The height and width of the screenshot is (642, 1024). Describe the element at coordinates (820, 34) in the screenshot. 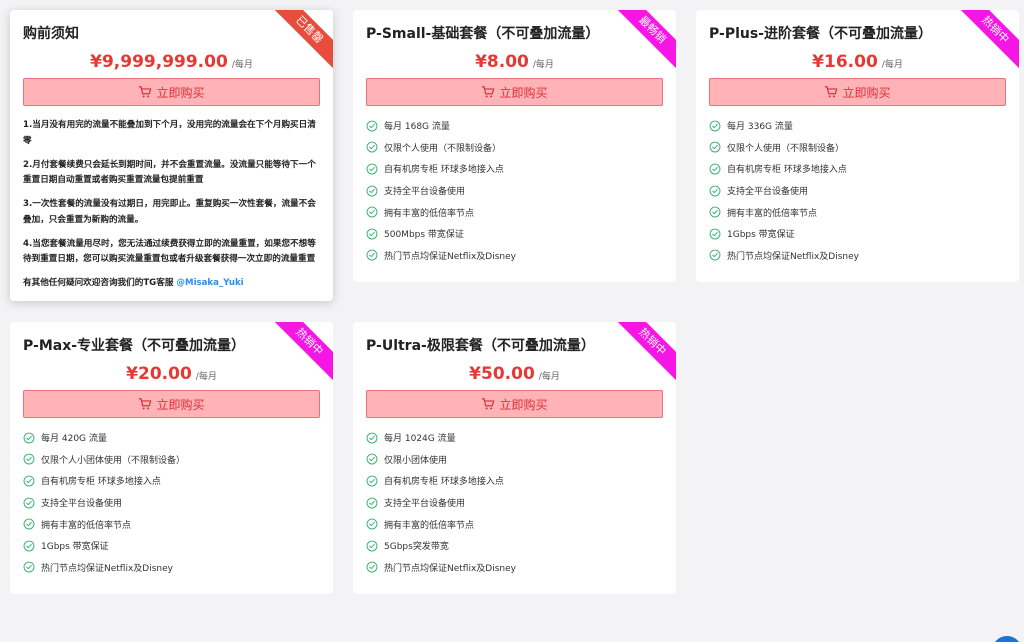

I see `plan-title: P-Plus-进阶套餐（不可叠加流量）` at that location.